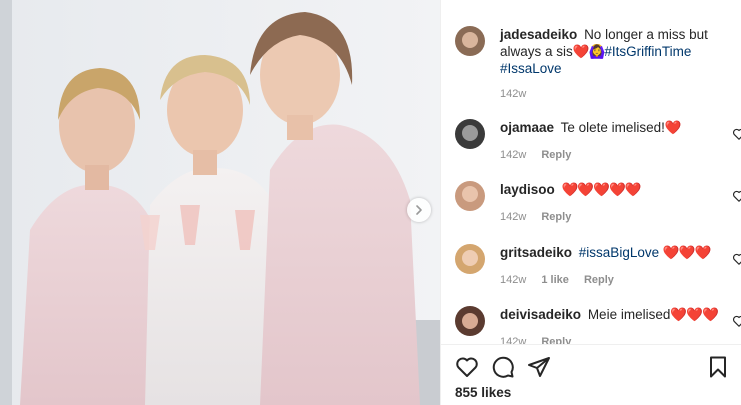 Image resolution: width=741 pixels, height=405 pixels. Describe the element at coordinates (647, 51) in the screenshot. I see `hashtag-itsgriffintime: #ItsGriffinTime` at that location.